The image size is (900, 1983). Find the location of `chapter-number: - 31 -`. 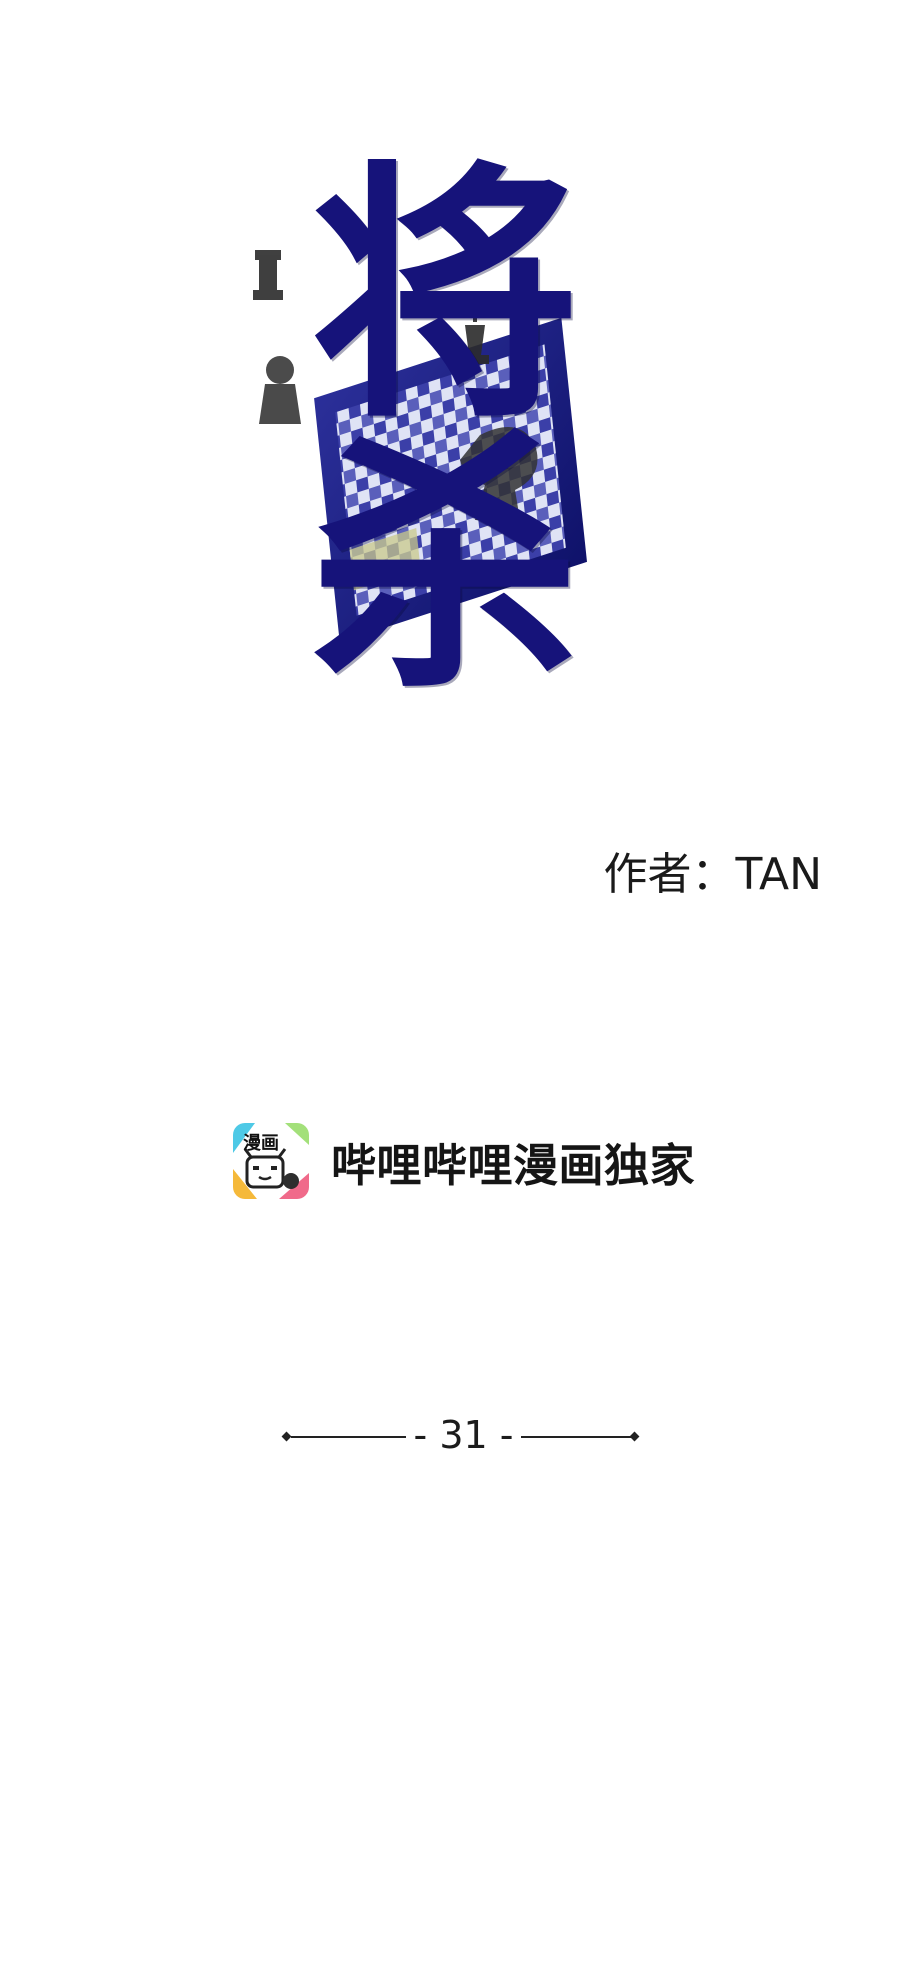

chapter-number: - 31 - is located at coordinates (463, 1435).